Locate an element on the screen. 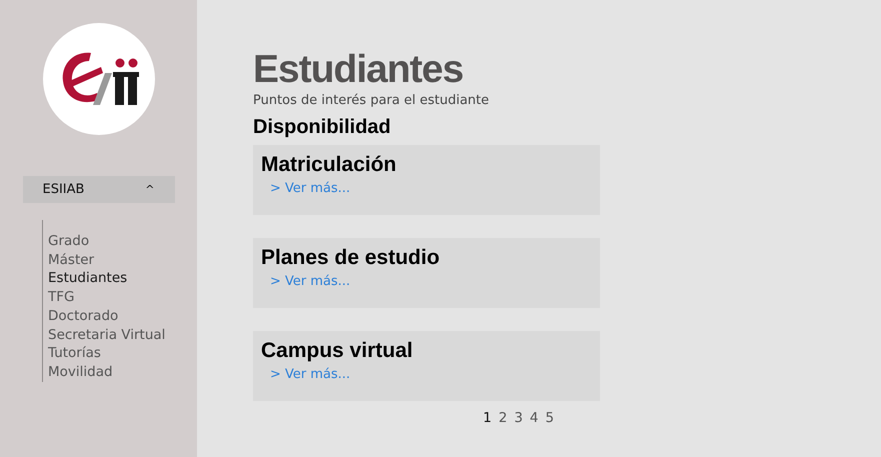  card-title: Planes de estudio is located at coordinates (351, 258).